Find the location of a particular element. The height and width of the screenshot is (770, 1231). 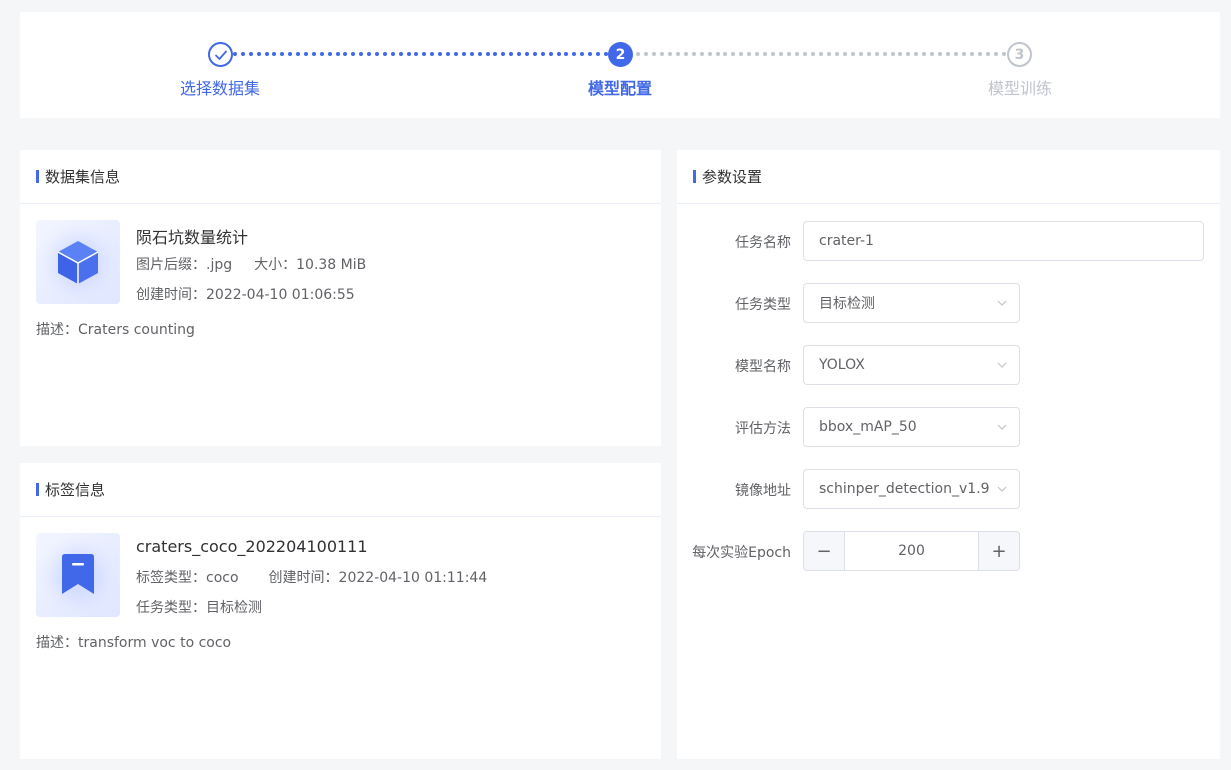

label-description: 描述：transform voc to coco is located at coordinates (134, 643).